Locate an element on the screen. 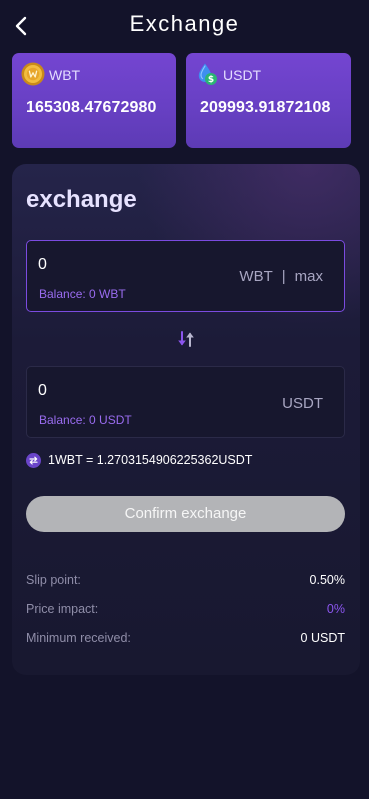 Image resolution: width=369 pixels, height=799 pixels. minimum-received-row: Minimum received: 0 USDT is located at coordinates (185, 640).